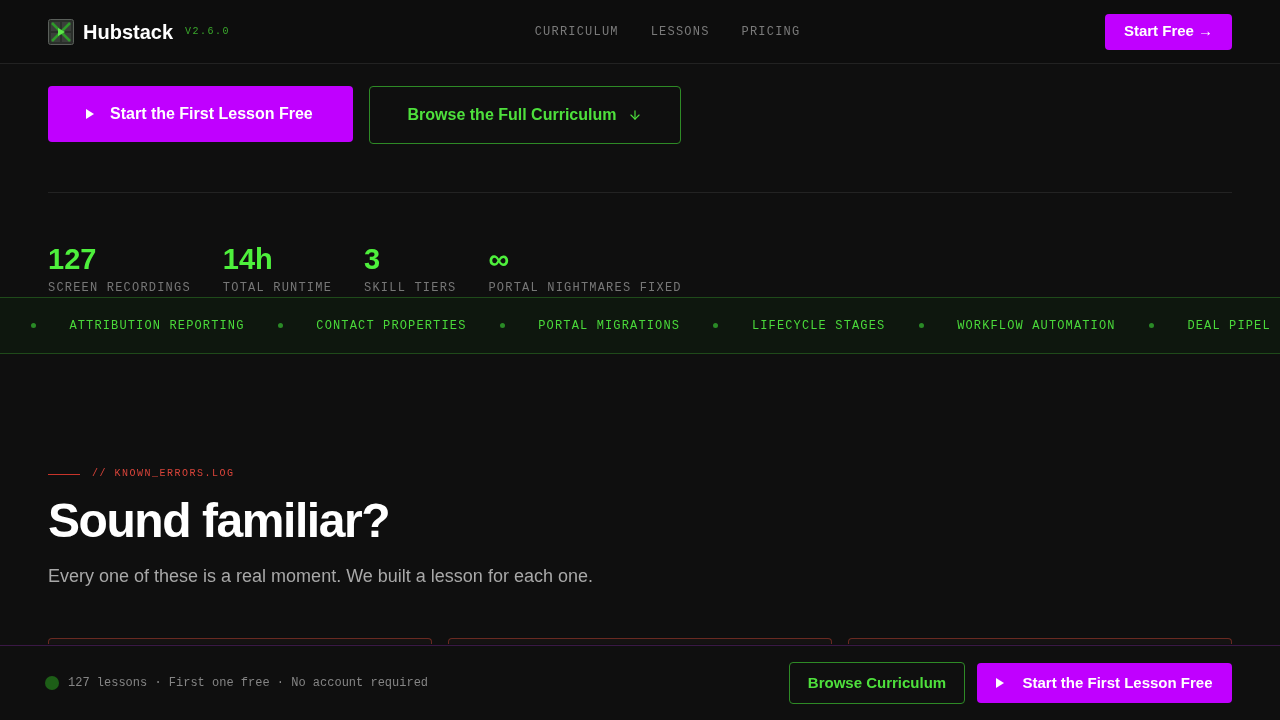 Image resolution: width=1280 pixels, height=720 pixels. I want to click on stat-value: 127, so click(73, 259).